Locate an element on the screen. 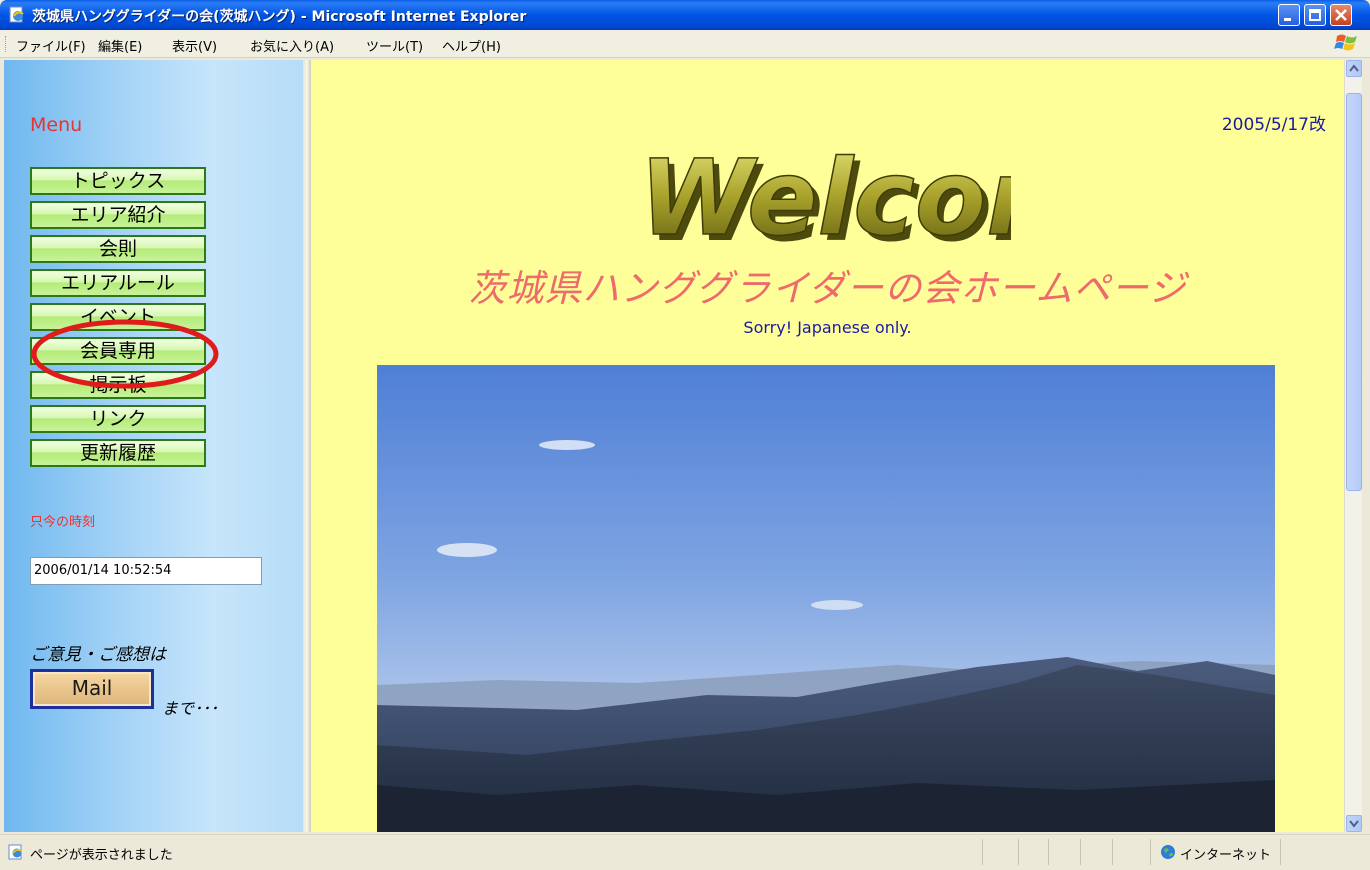 The width and height of the screenshot is (1370, 870). scroll-down-button is located at coordinates (1354, 823).